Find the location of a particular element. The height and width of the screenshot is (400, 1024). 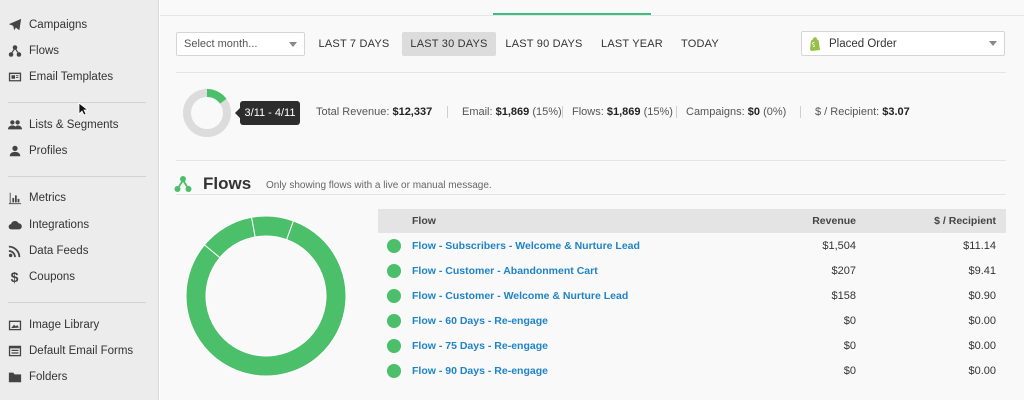

sidebar-item-default-email-forms: Default Email Forms is located at coordinates (79, 351).